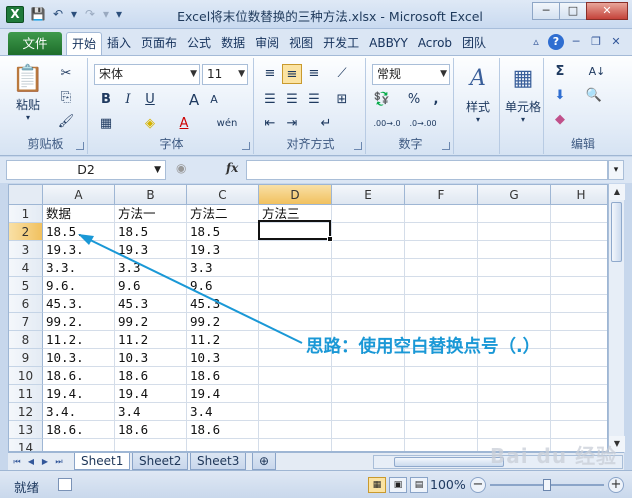  Describe the element at coordinates (388, 43) in the screenshot. I see `tab-item-8: ABBYY` at that location.